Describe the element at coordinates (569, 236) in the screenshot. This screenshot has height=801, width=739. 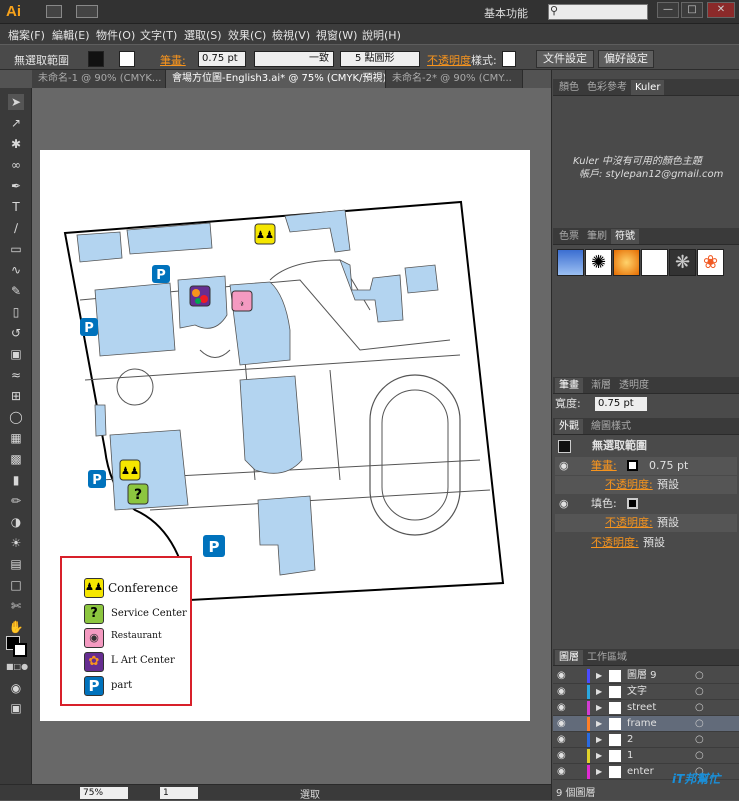
I see `tab-swatches: 色票` at that location.